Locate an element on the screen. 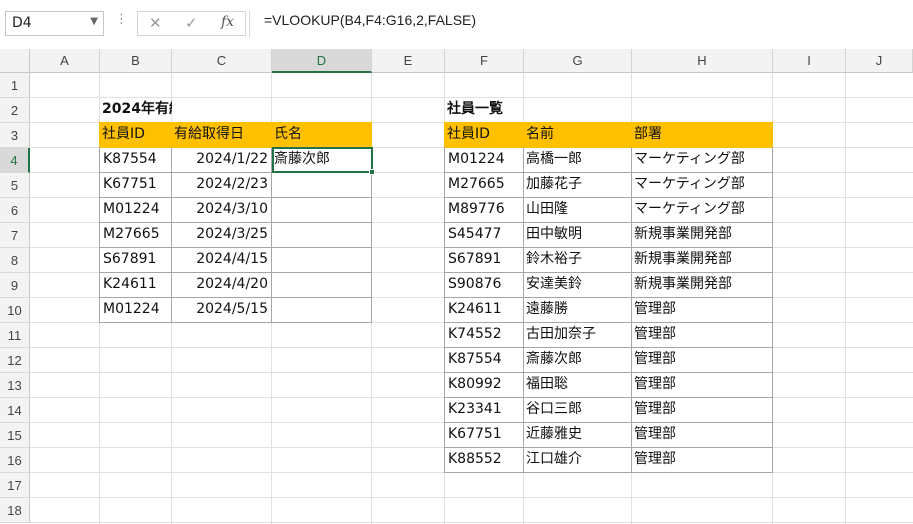 This screenshot has height=524, width=913. table2-cell: M89776 is located at coordinates (484, 210).